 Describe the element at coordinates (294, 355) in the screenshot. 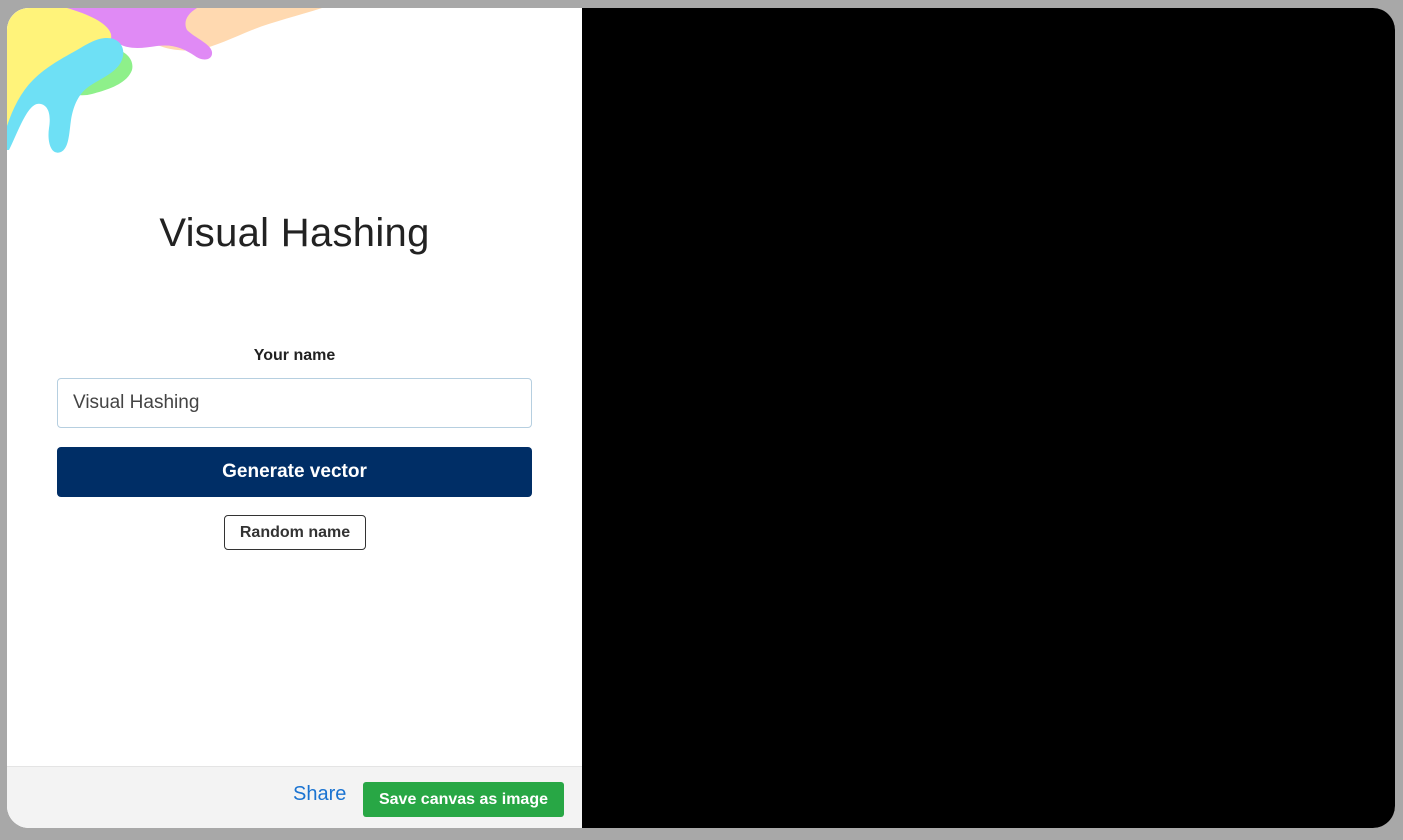

I see `name-label: Your name` at that location.